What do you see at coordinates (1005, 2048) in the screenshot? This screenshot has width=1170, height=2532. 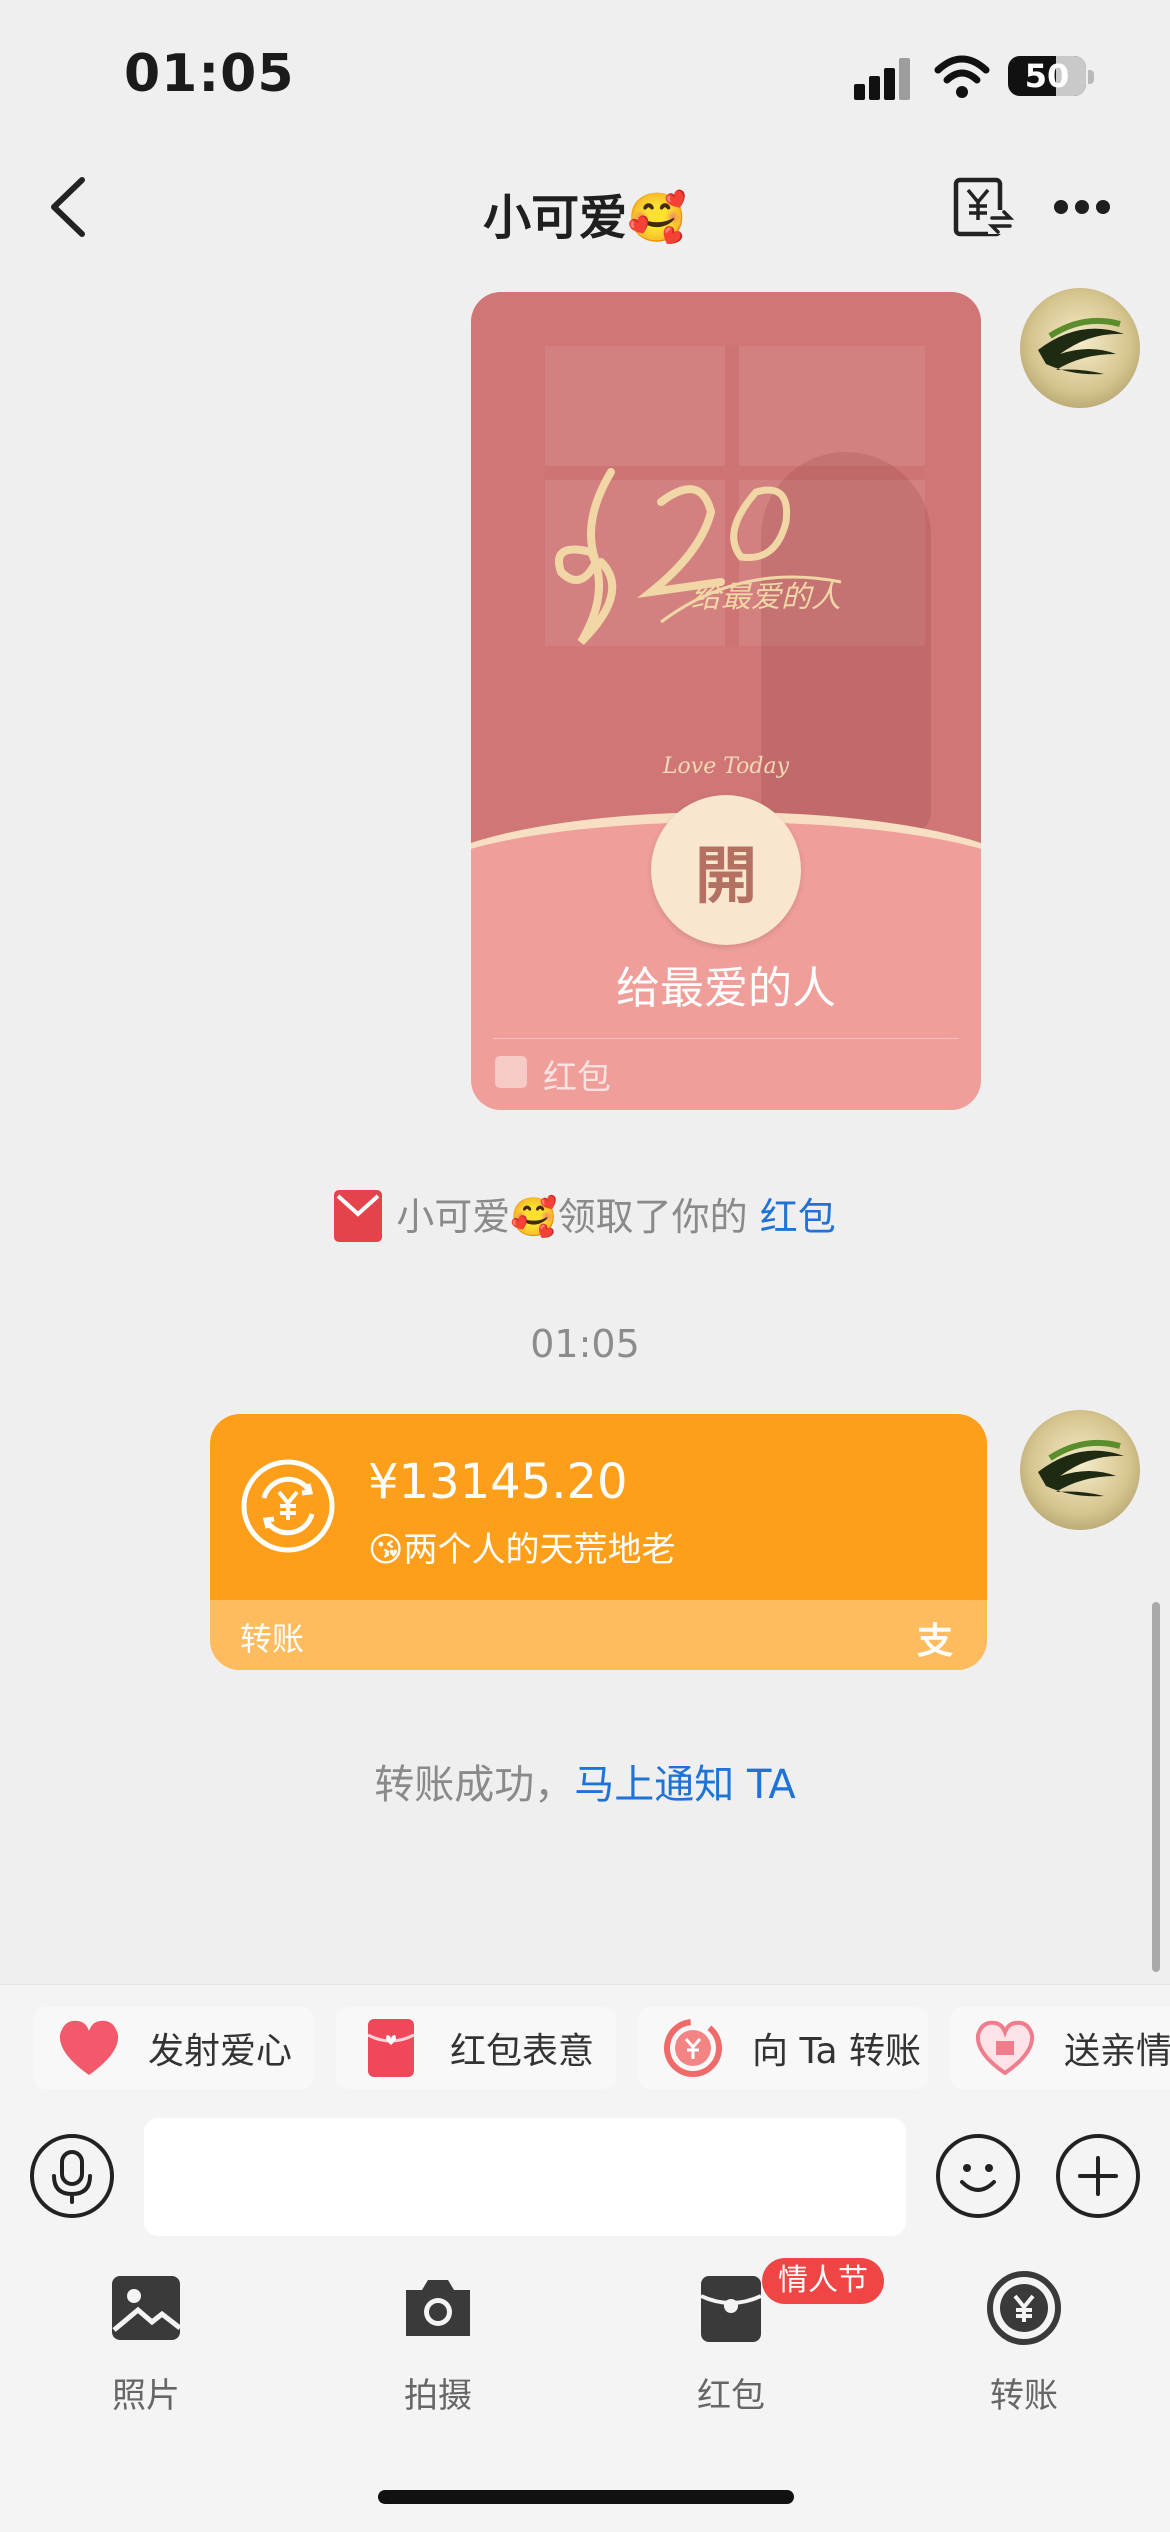 I see `gift-heart-icon` at bounding box center [1005, 2048].